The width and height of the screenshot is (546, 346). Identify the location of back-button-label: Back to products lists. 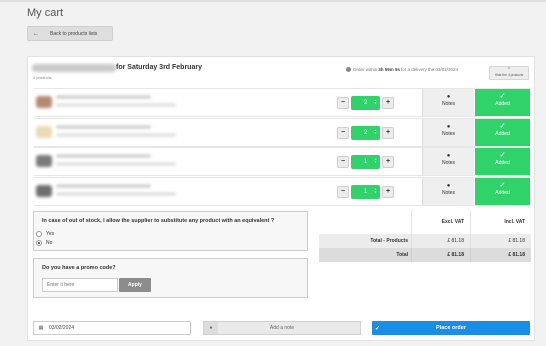
(74, 33).